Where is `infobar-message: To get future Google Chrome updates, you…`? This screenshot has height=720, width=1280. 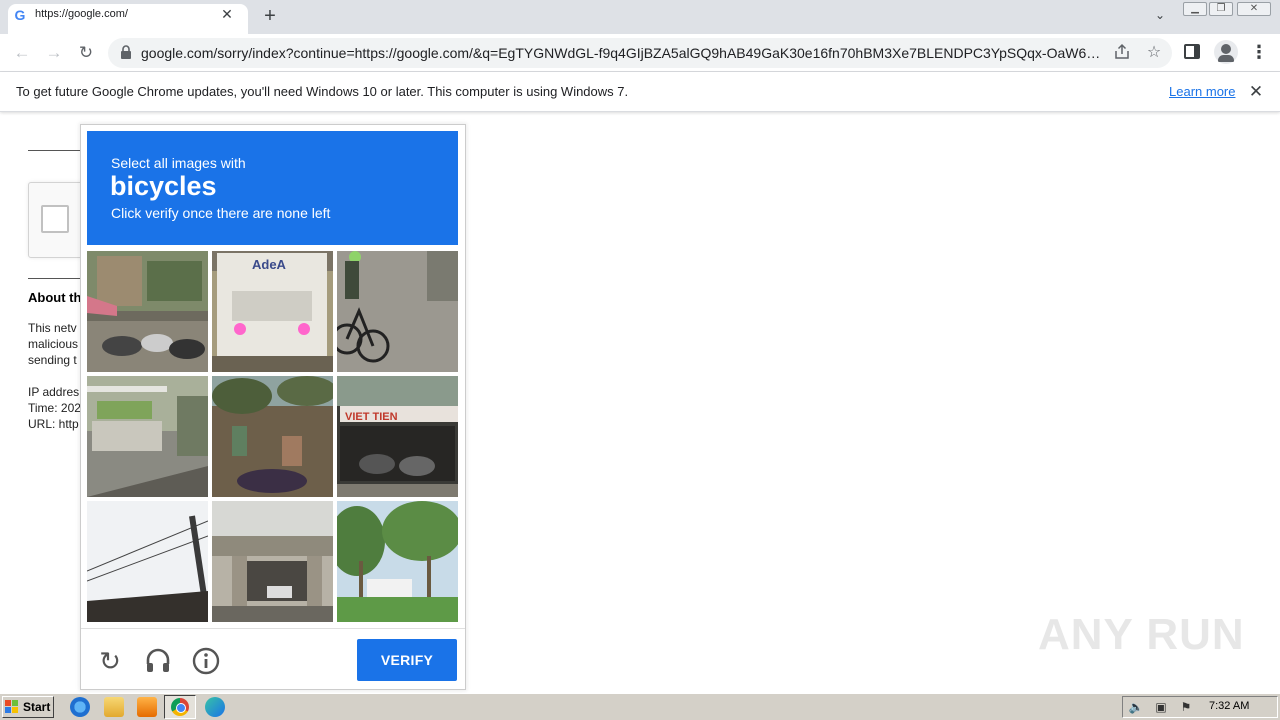 infobar-message: To get future Google Chrome updates, you… is located at coordinates (322, 91).